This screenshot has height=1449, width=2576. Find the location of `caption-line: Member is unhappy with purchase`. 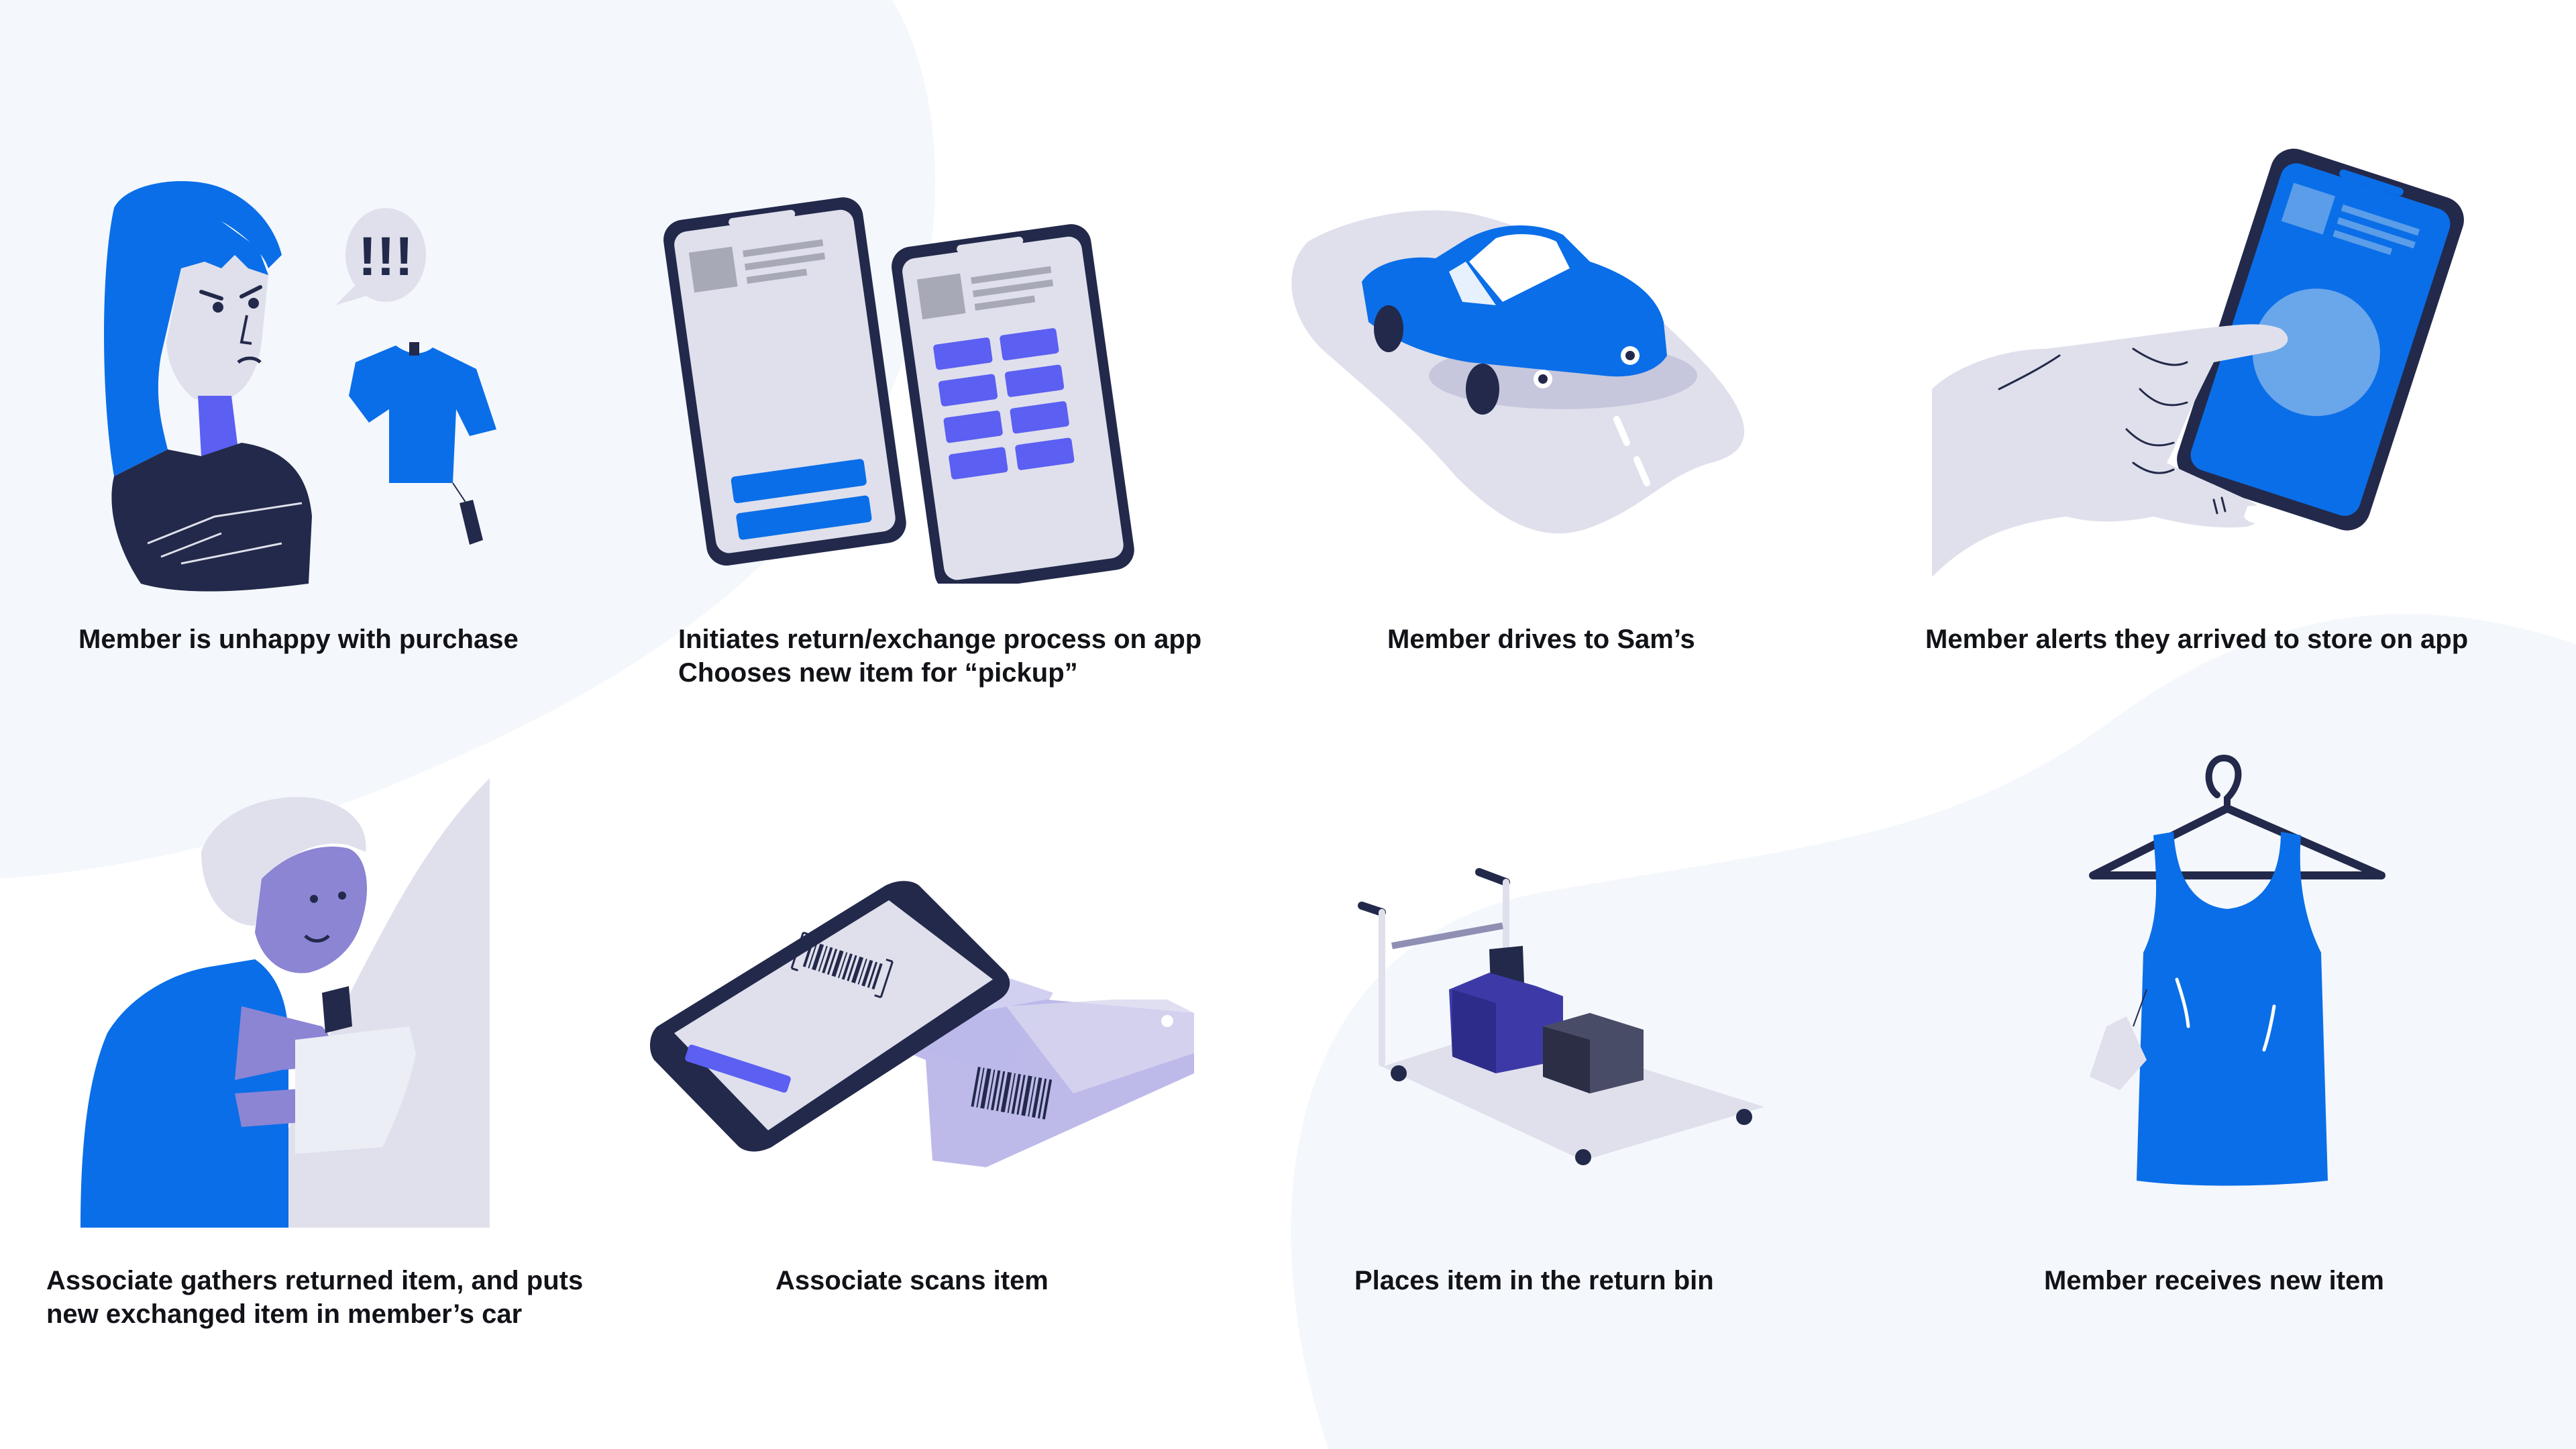

caption-line: Member is unhappy with purchase is located at coordinates (298, 639).